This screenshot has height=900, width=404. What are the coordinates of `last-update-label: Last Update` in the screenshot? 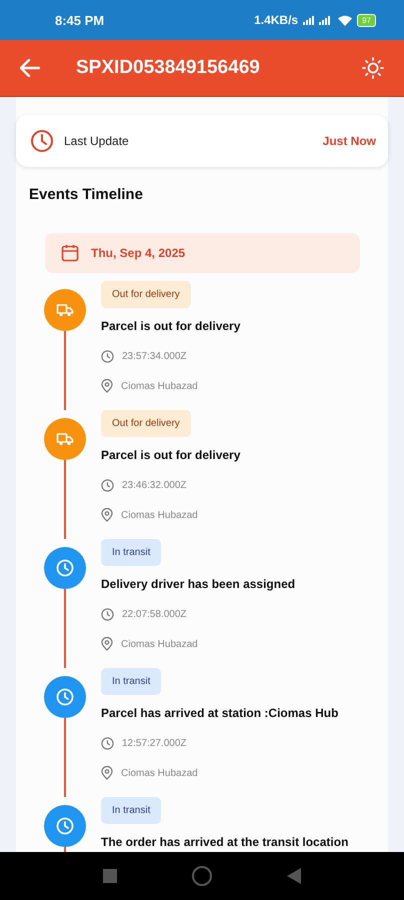 It's located at (96, 141).